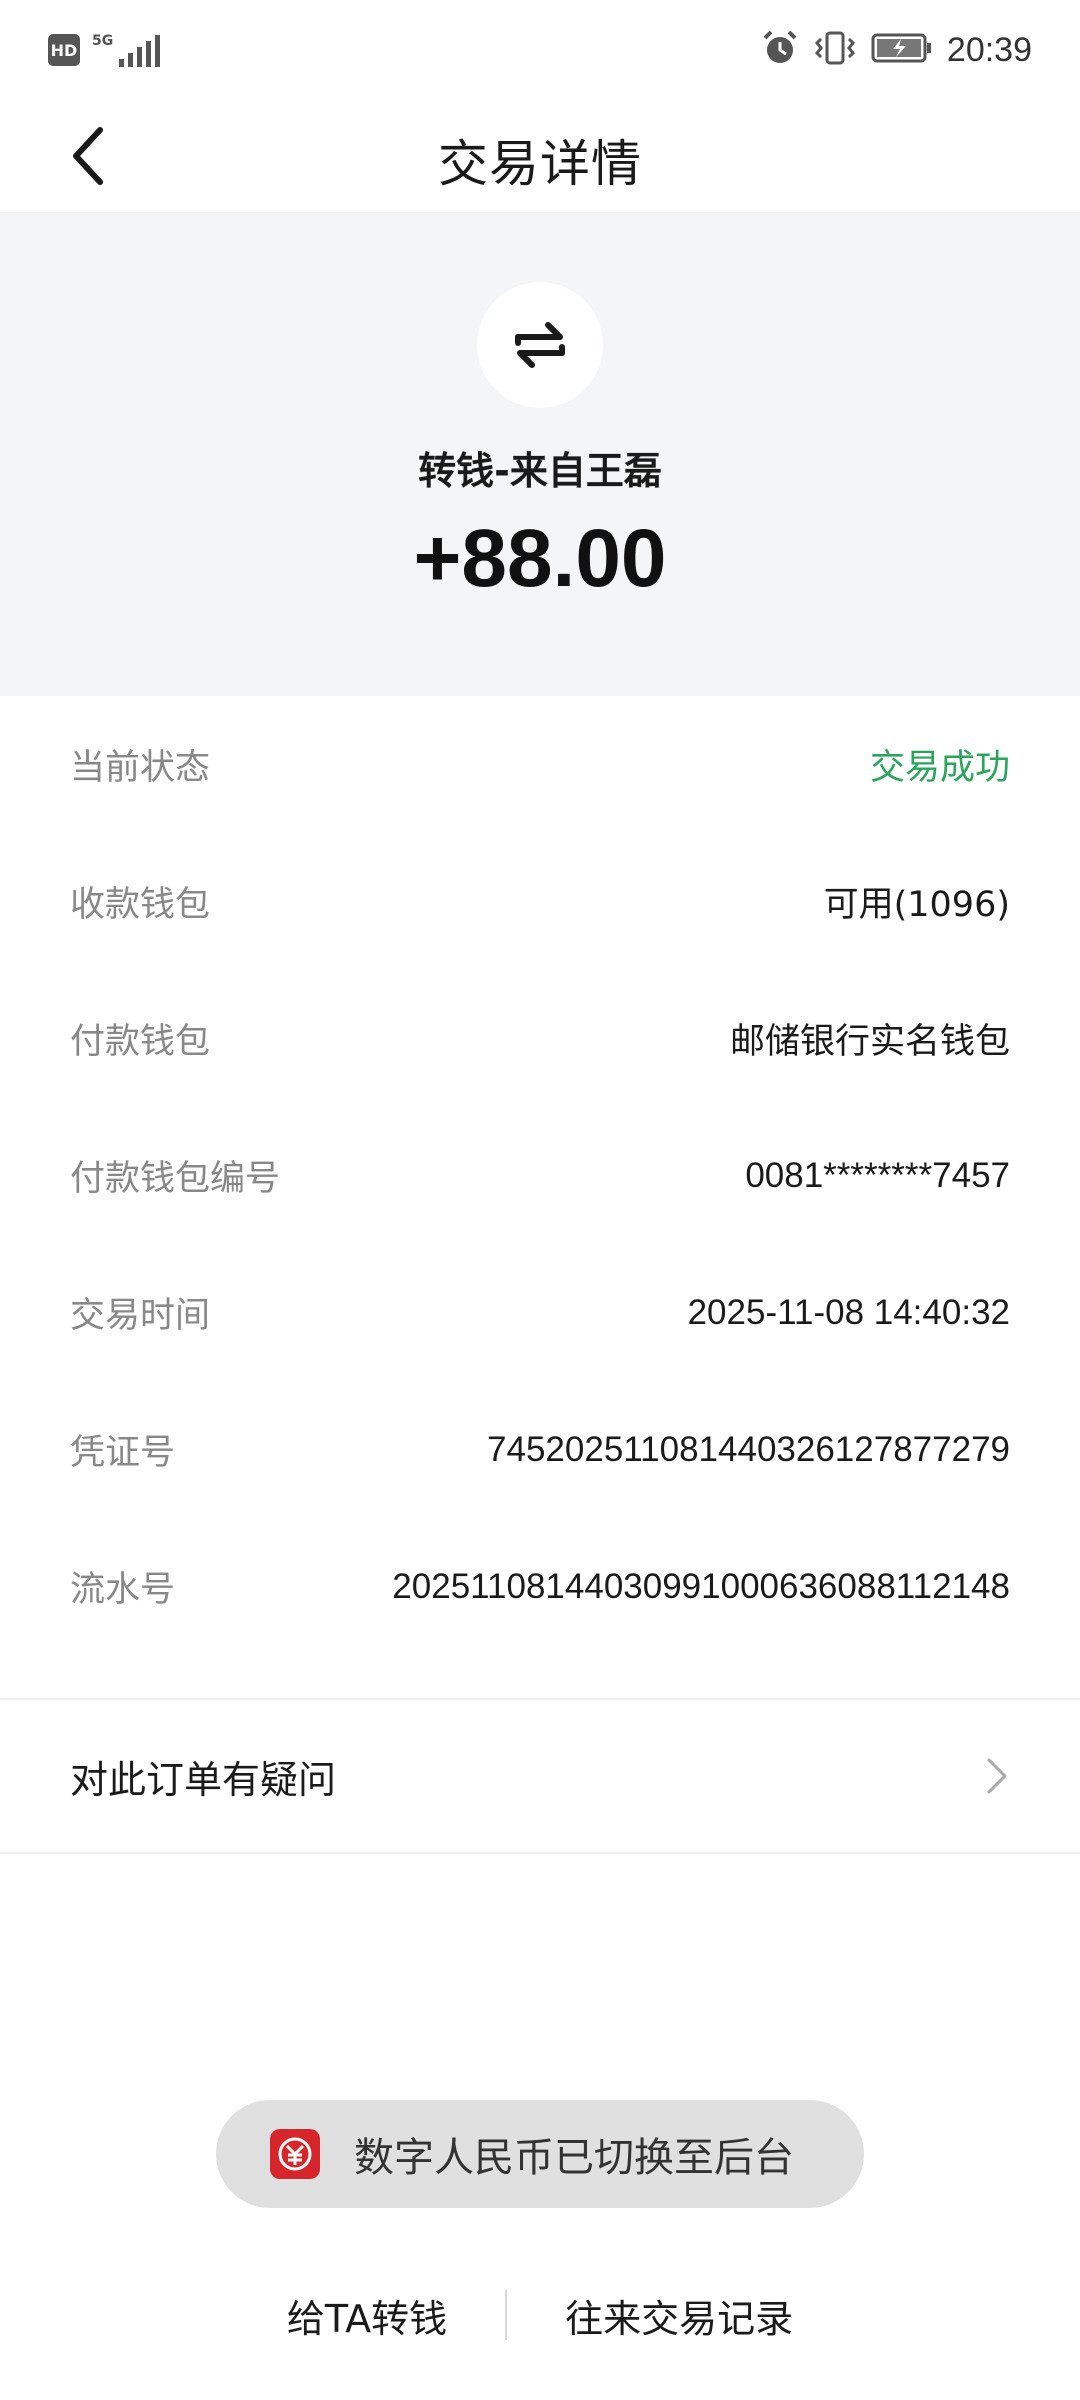 The height and width of the screenshot is (2400, 1080). What do you see at coordinates (123, 1453) in the screenshot?
I see `detail-label: 凭证号` at bounding box center [123, 1453].